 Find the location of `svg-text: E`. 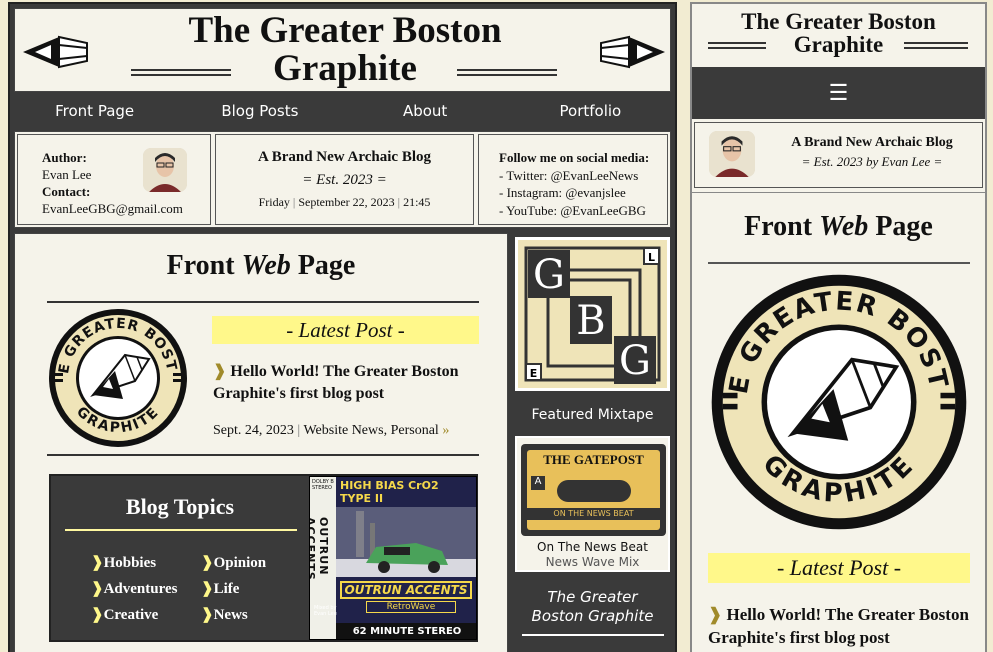

svg-text: E is located at coordinates (534, 373).